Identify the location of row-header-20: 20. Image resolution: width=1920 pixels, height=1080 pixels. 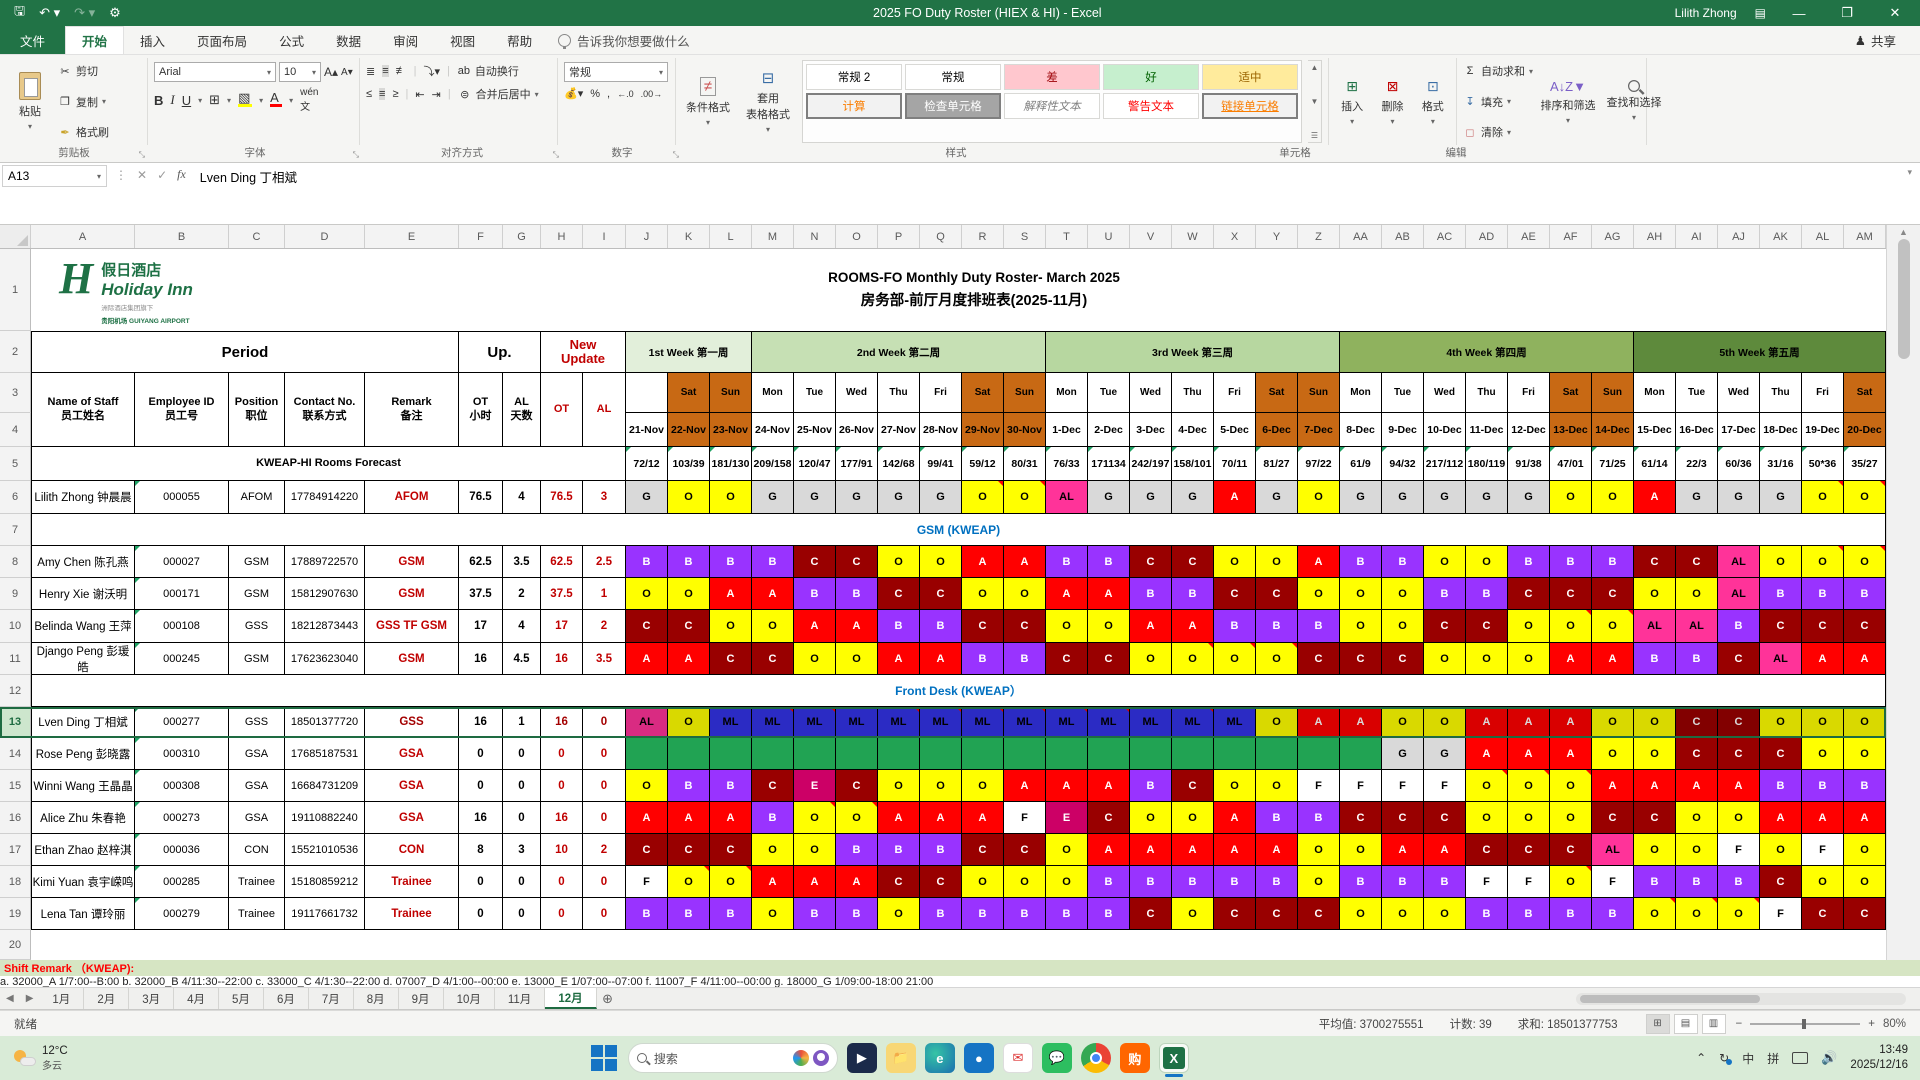
(15, 945).